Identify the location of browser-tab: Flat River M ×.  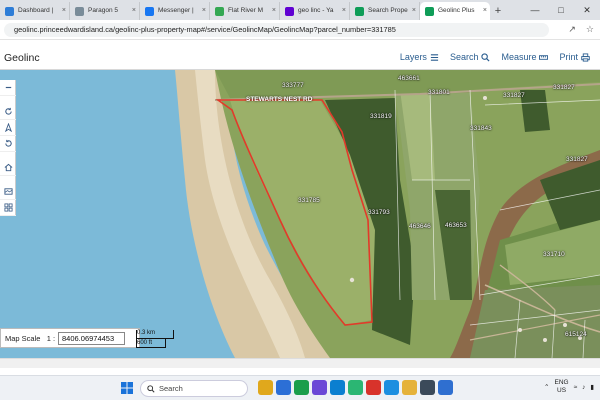
(245, 11).